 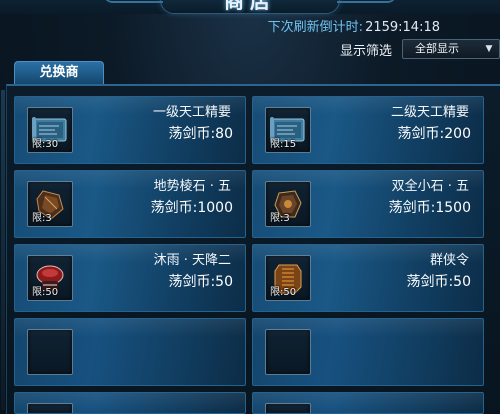 What do you see at coordinates (283, 144) in the screenshot?
I see `item-limit: 限:15` at bounding box center [283, 144].